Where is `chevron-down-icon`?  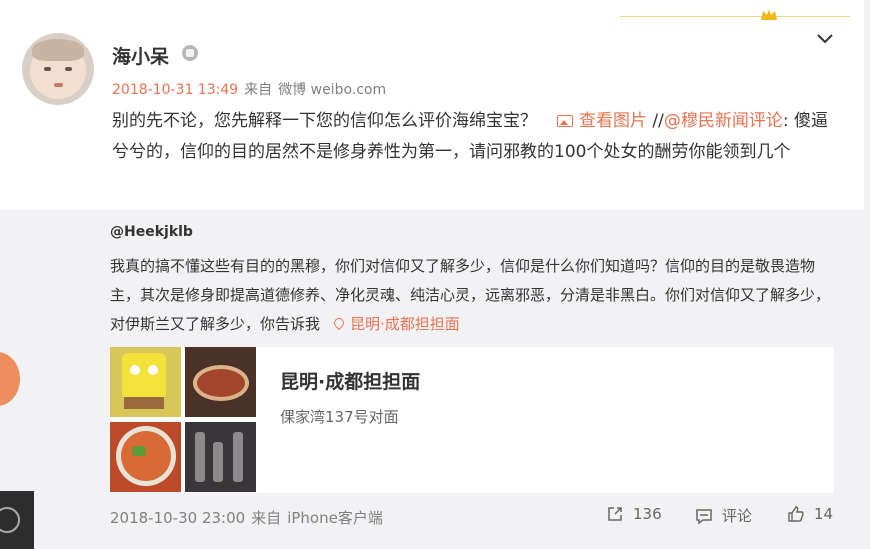 chevron-down-icon is located at coordinates (825, 39).